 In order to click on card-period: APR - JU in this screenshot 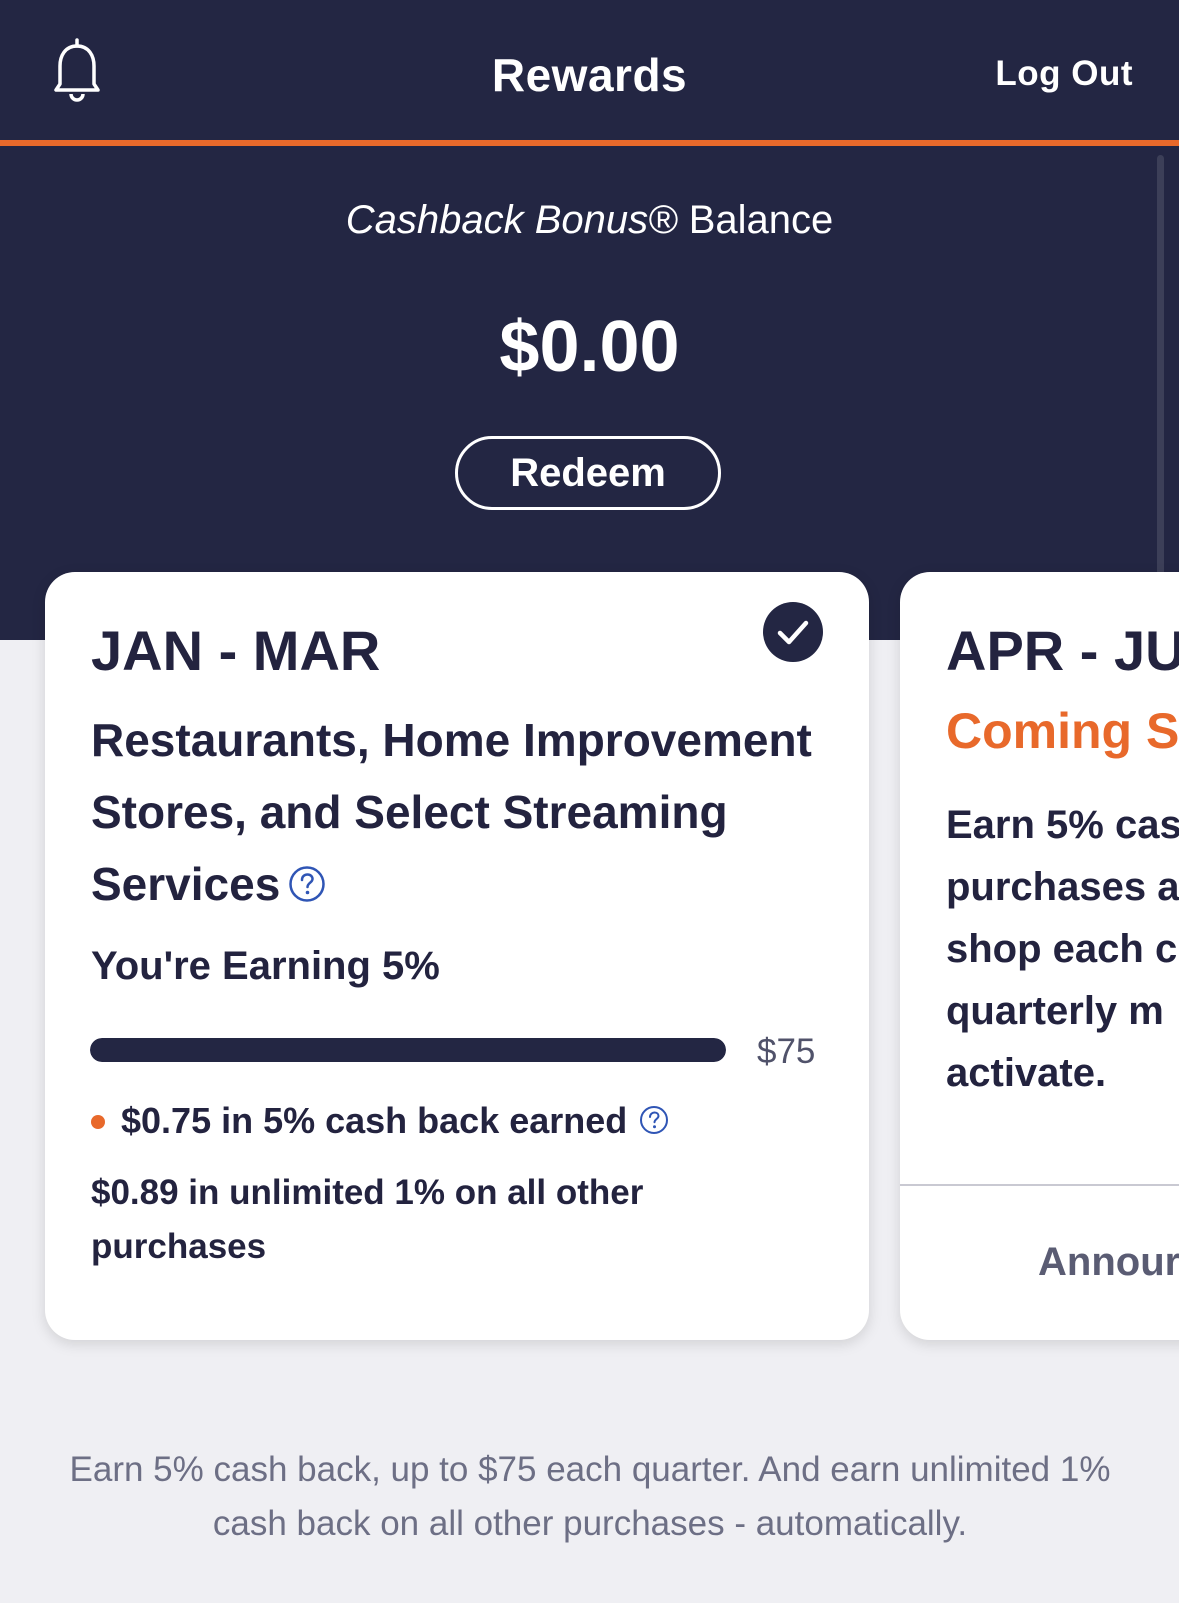, I will do `click(1062, 650)`.